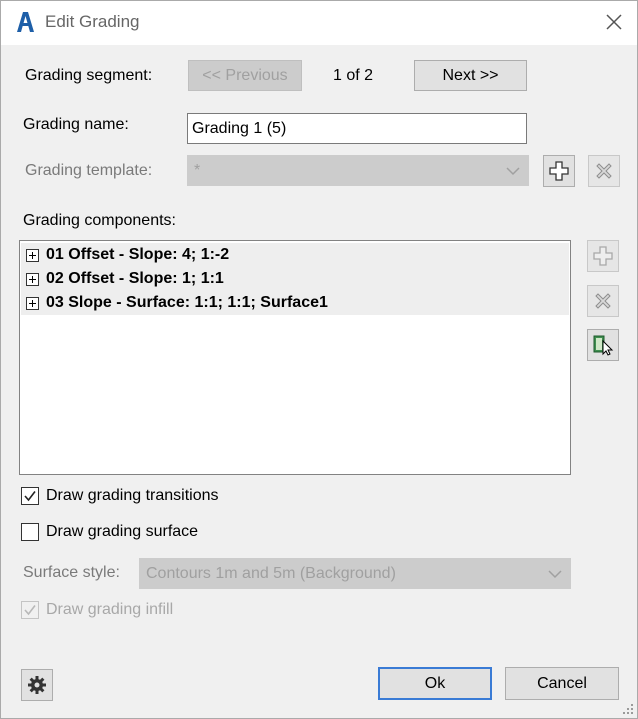 This screenshot has height=719, width=638. What do you see at coordinates (295, 255) in the screenshot?
I see `tree-item: 01 Offset - Slope: 4; 1:-2` at bounding box center [295, 255].